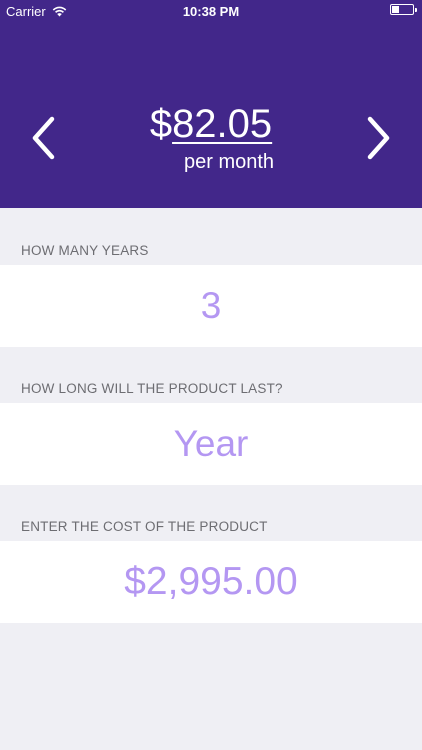  I want to click on battery-icon, so click(403, 9).